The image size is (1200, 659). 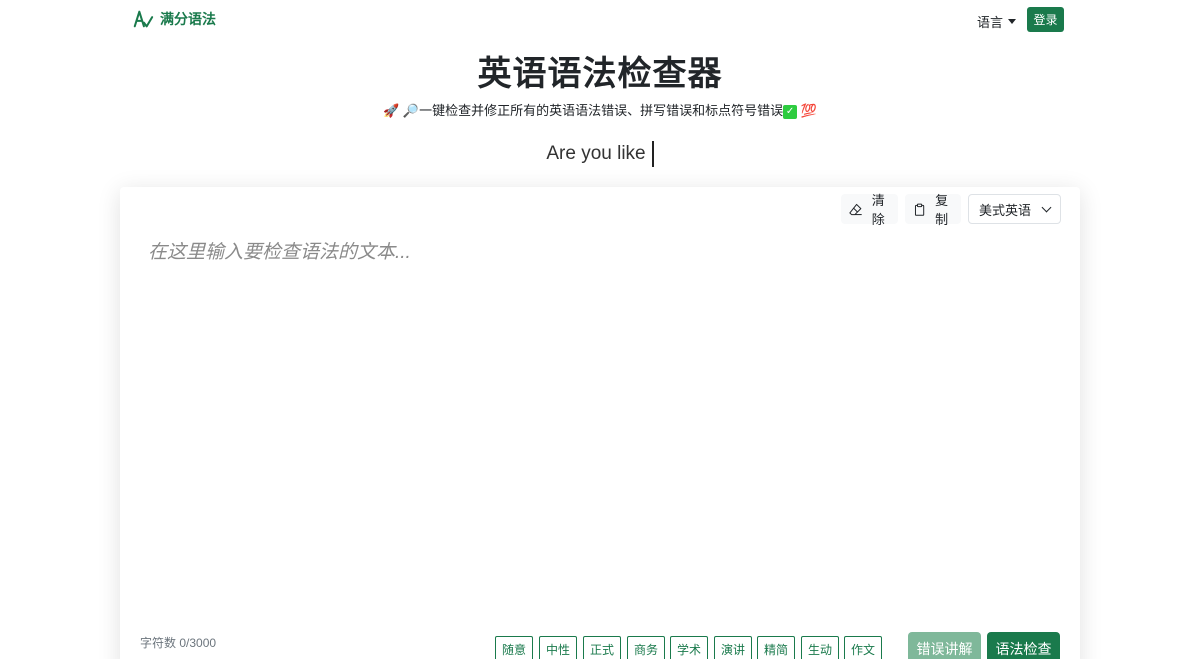 I want to click on logo-text: 满分语法, so click(x=188, y=19).